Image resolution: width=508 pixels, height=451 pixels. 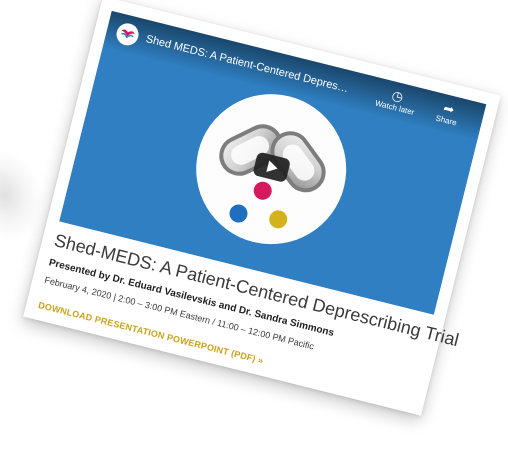 What do you see at coordinates (278, 219) in the screenshot?
I see `yellow-dot` at bounding box center [278, 219].